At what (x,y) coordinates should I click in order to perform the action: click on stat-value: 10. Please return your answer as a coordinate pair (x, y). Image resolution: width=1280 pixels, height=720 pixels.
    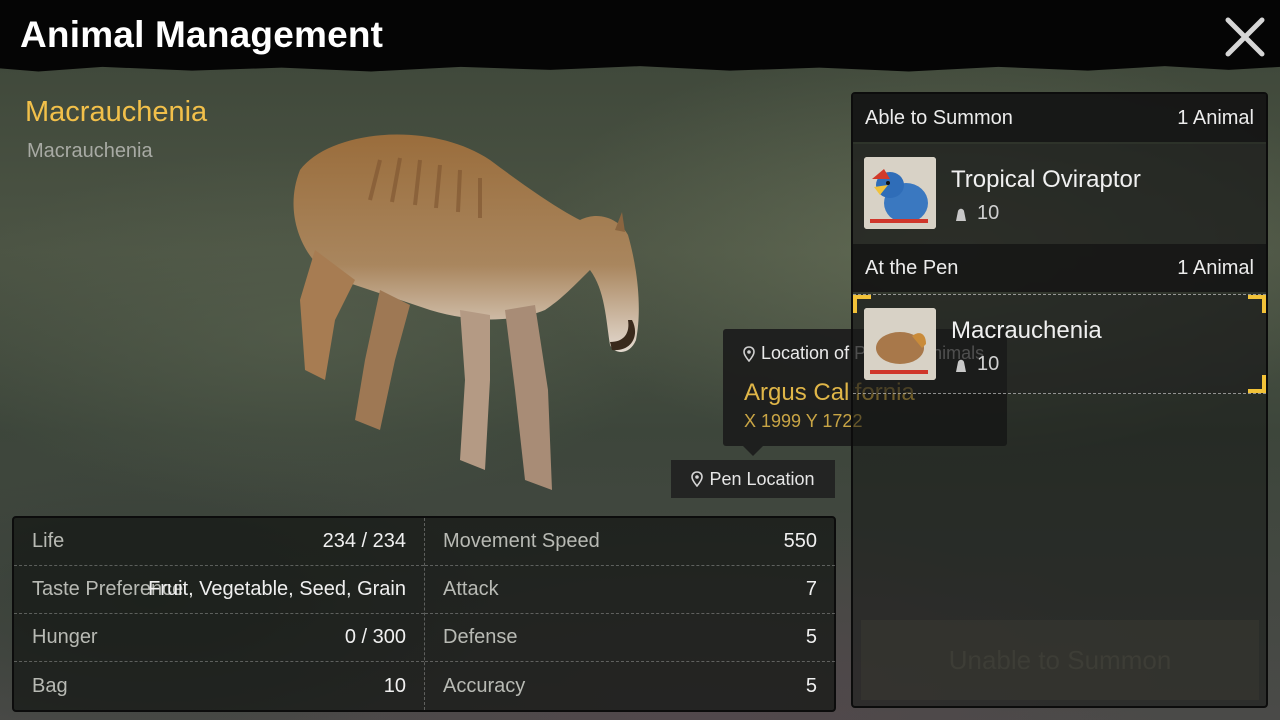
    Looking at the image, I should click on (394, 685).